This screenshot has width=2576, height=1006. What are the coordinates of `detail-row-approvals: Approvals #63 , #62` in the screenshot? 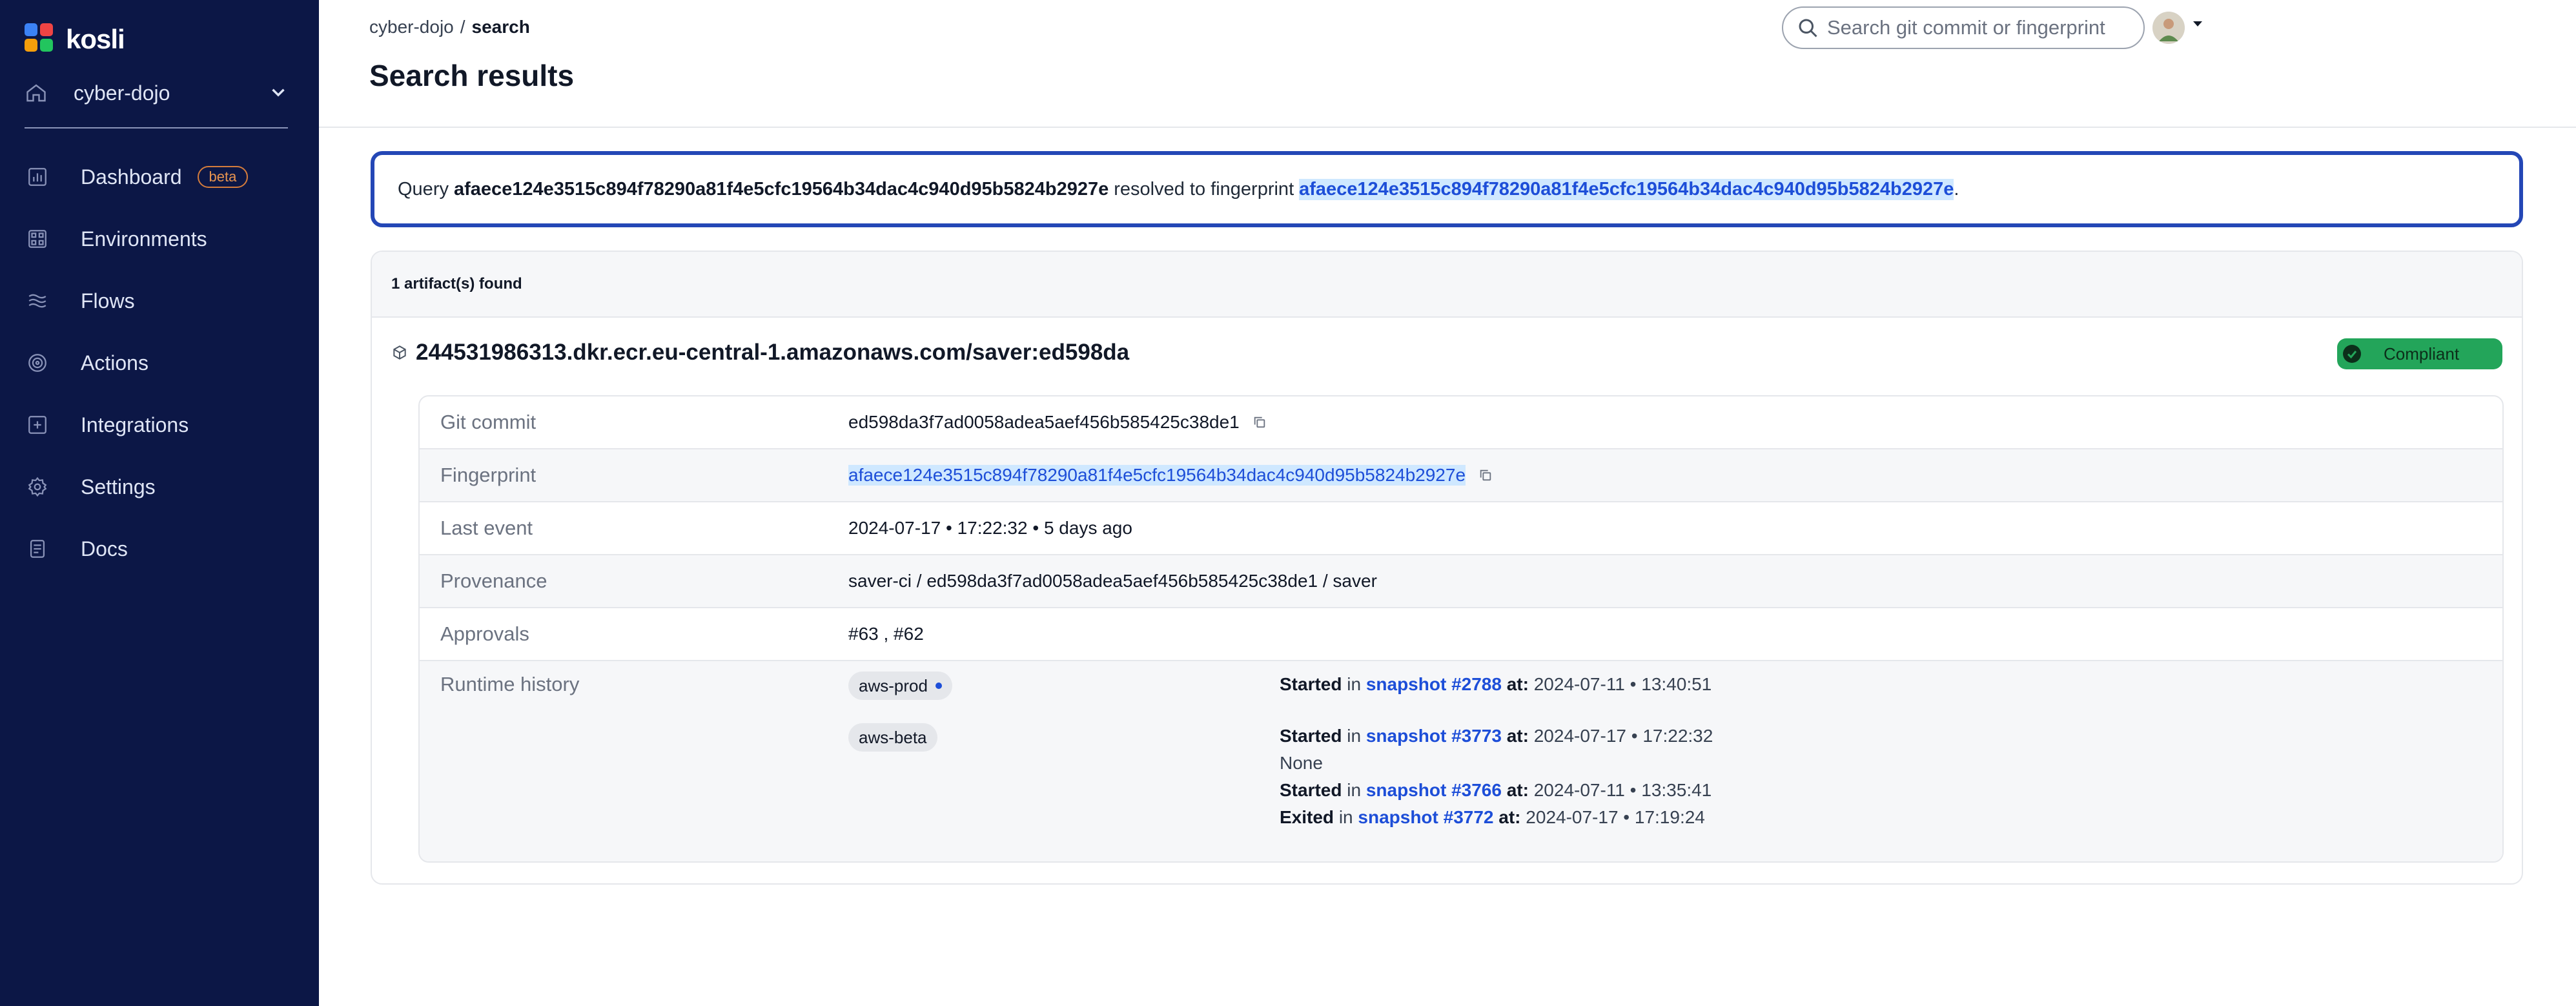 It's located at (1461, 634).